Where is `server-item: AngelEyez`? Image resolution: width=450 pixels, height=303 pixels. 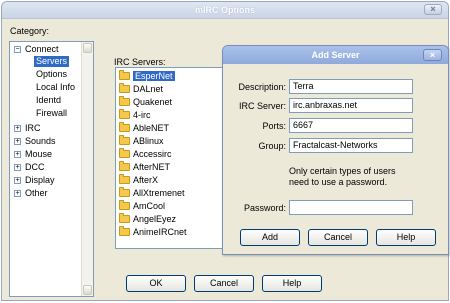
server-item: AngelEyez is located at coordinates (147, 219).